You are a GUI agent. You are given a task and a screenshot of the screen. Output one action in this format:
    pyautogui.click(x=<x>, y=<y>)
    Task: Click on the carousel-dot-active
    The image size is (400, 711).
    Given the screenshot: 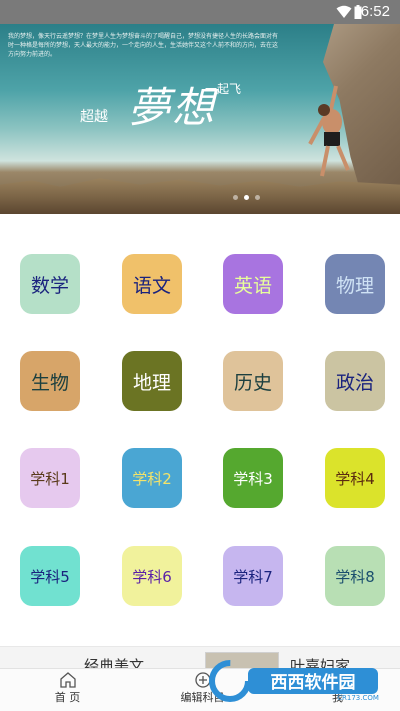 What is the action you would take?
    pyautogui.click(x=246, y=197)
    